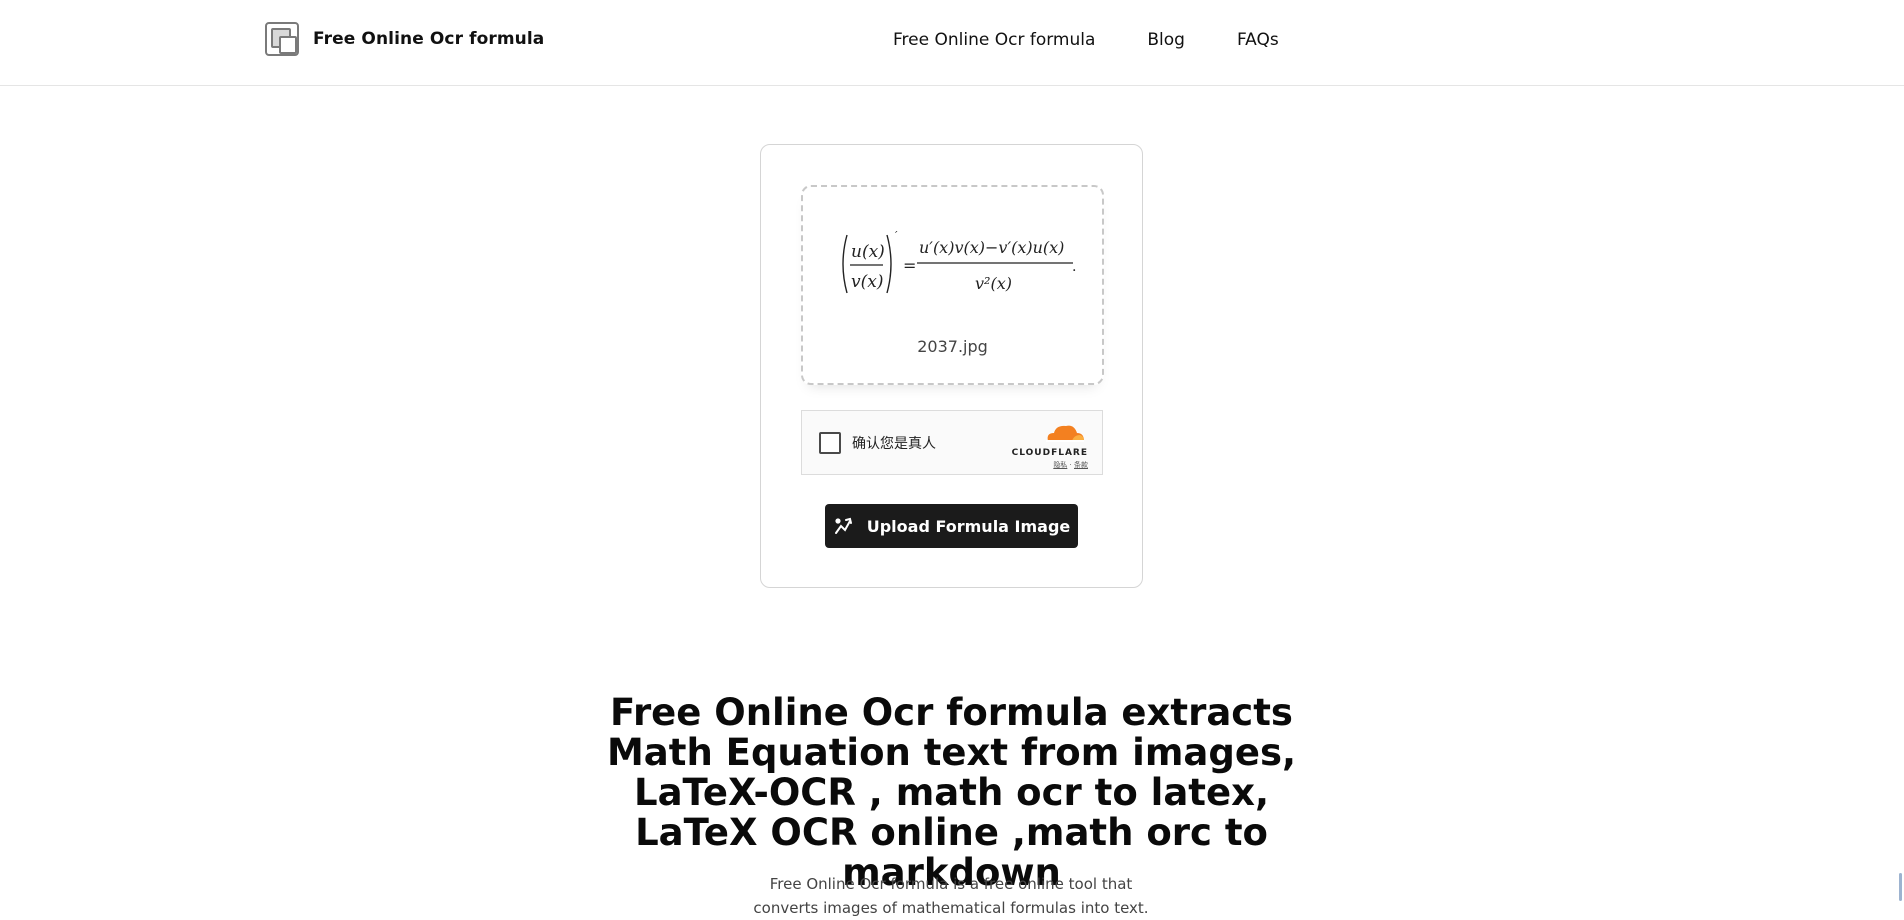 This screenshot has height=920, width=1904. Describe the element at coordinates (867, 282) in the screenshot. I see `svg-text: v(x)` at that location.